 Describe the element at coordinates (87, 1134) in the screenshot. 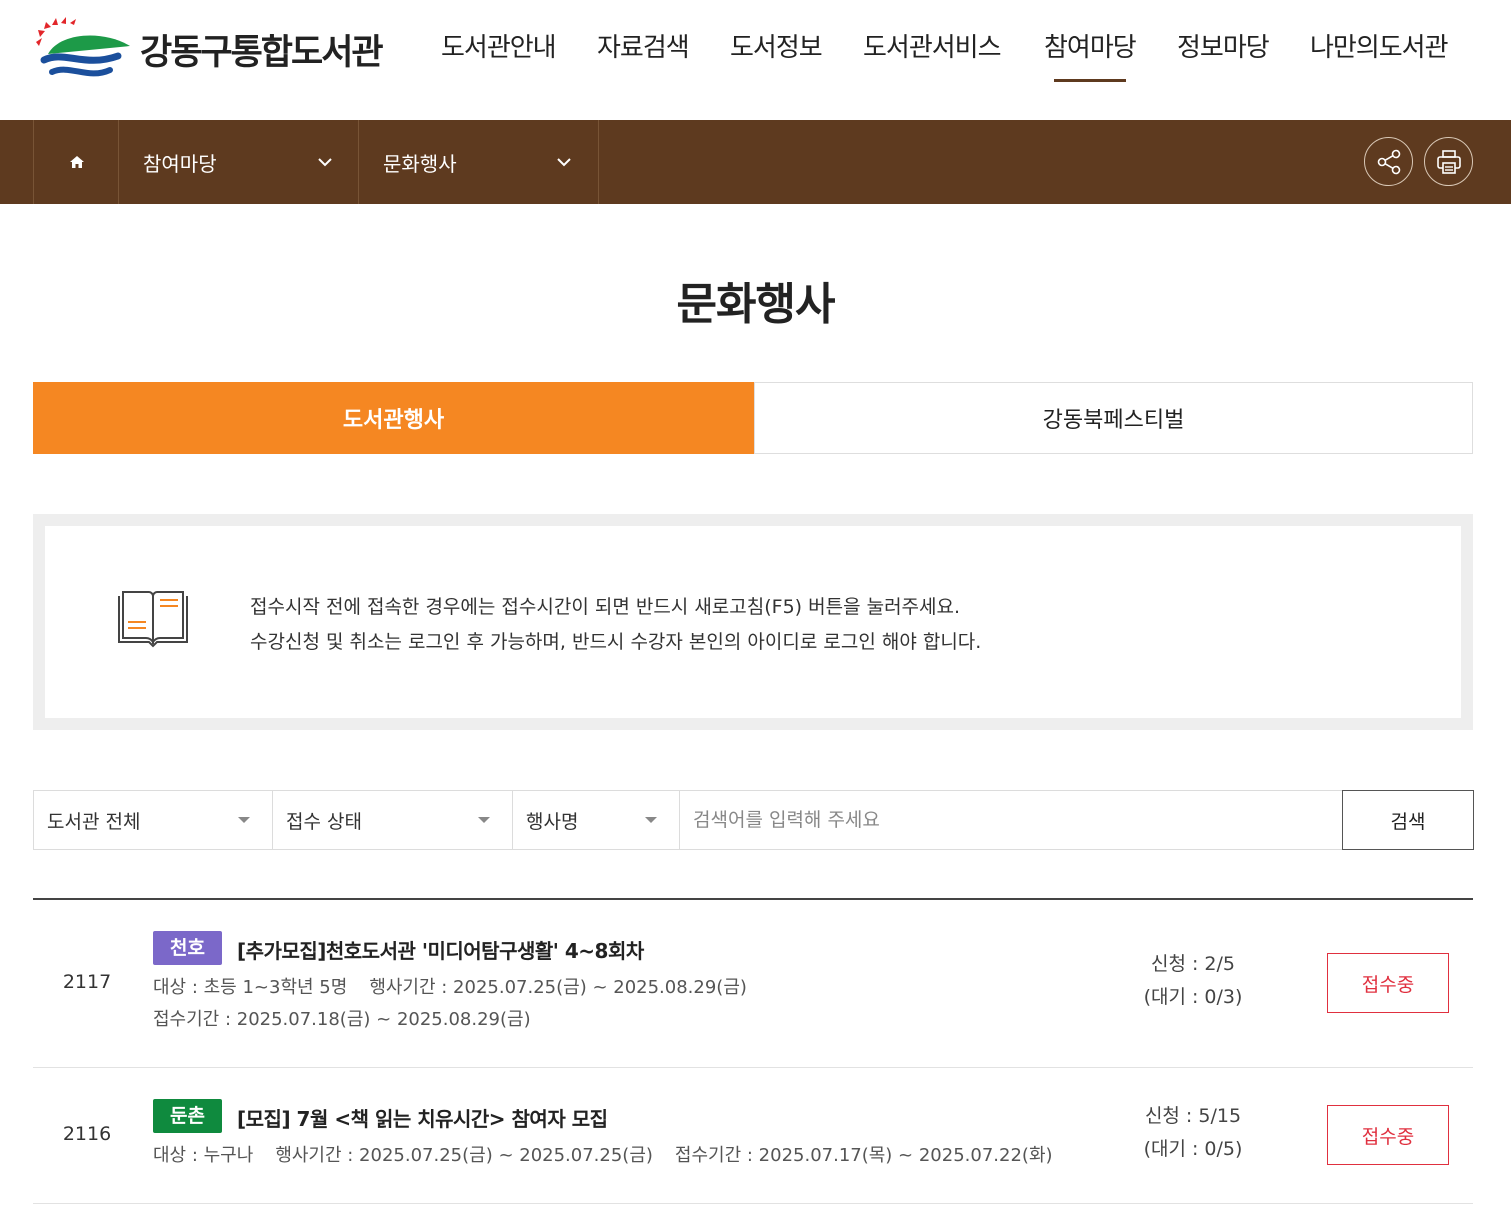

I see `event-number: 2116` at that location.